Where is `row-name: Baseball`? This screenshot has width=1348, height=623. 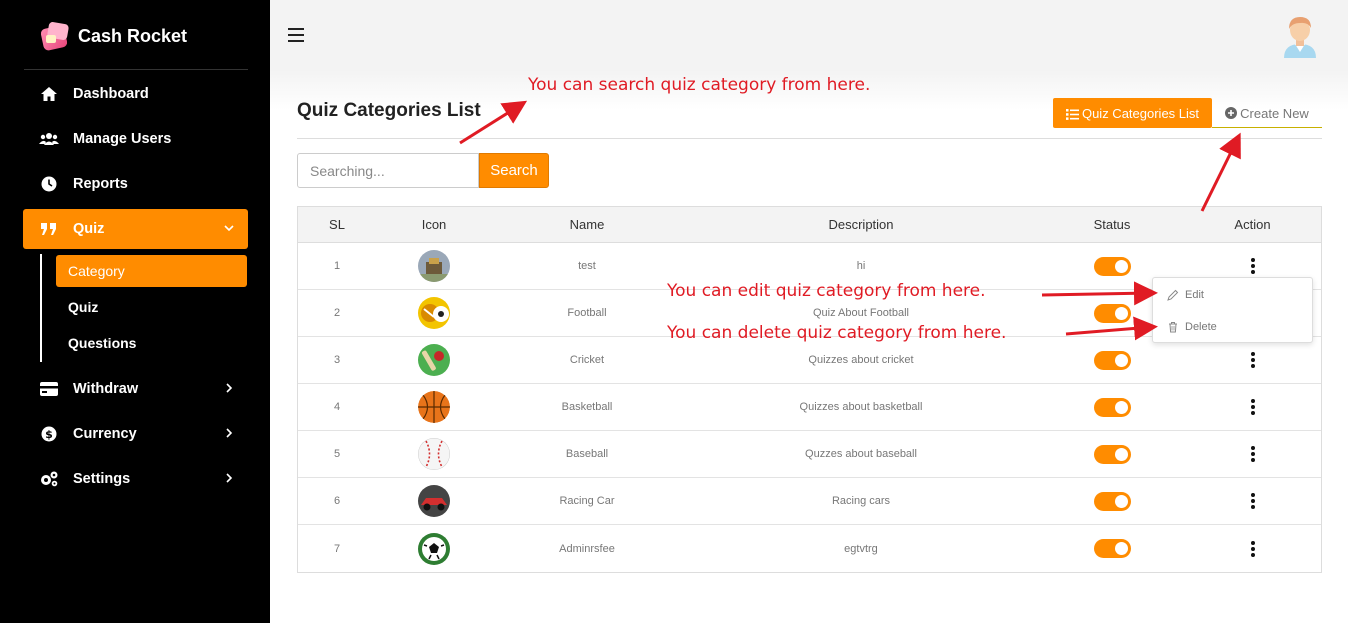 row-name: Baseball is located at coordinates (587, 454).